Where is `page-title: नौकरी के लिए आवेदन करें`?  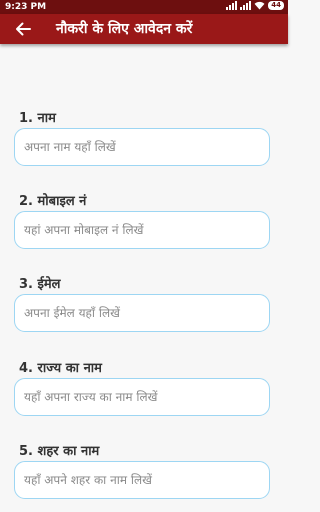 page-title: नौकरी के लिए आवेदन करें is located at coordinates (124, 29).